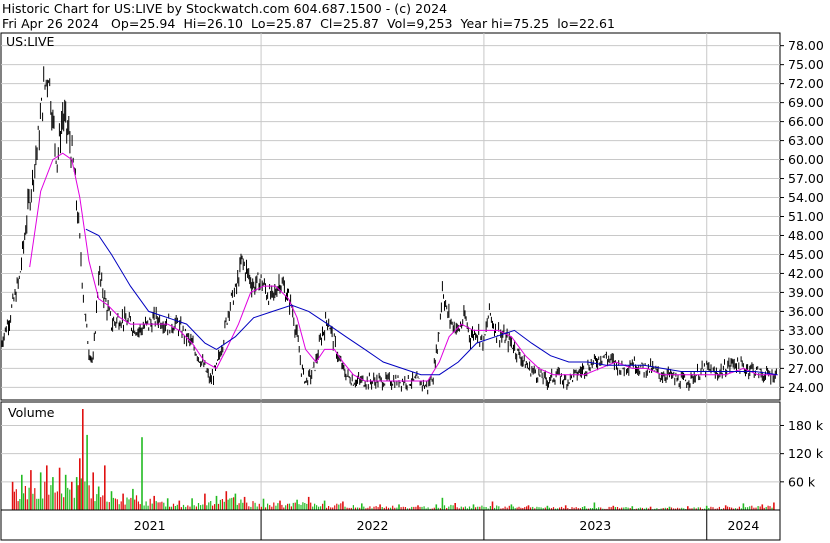 The width and height of the screenshot is (830, 543). Describe the element at coordinates (802, 481) in the screenshot. I see `volume-tick-label: 60 k` at that location.